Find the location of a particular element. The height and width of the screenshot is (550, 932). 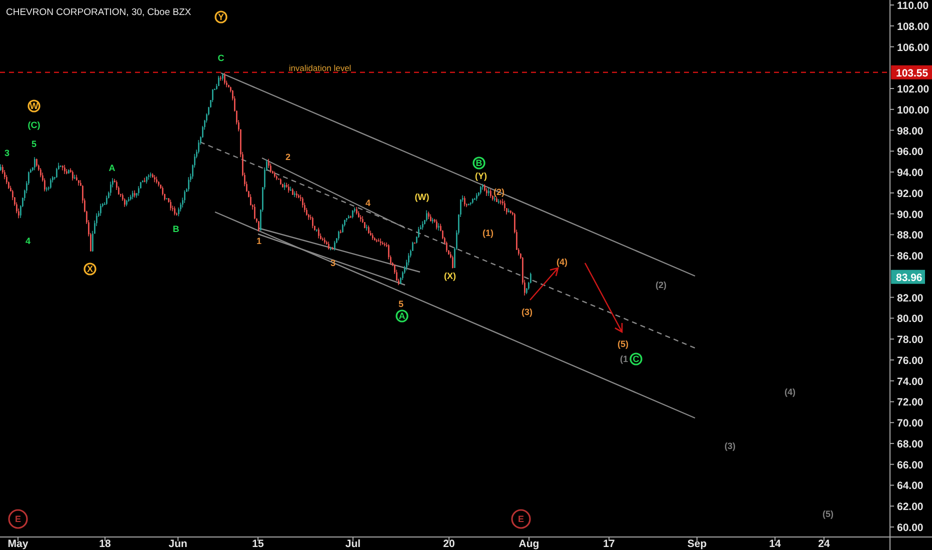

price-label: 100.00 is located at coordinates (913, 110).